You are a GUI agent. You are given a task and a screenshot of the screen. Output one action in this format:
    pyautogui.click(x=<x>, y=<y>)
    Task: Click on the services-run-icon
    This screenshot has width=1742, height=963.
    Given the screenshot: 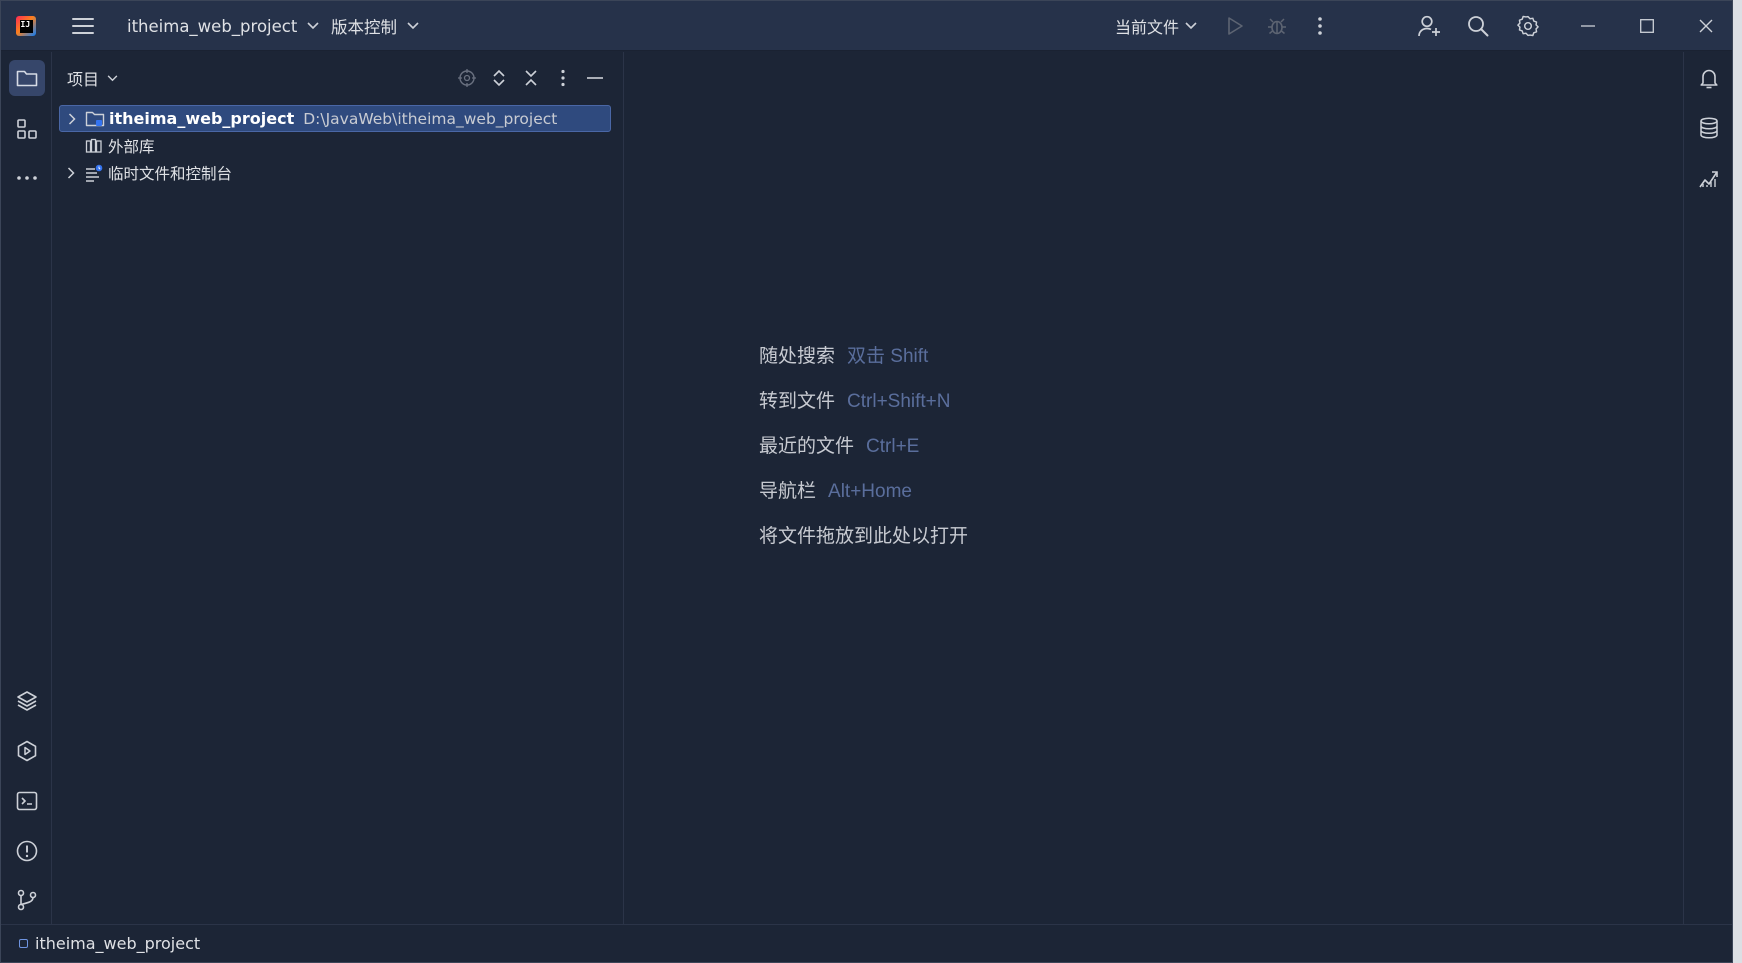 What is the action you would take?
    pyautogui.click(x=27, y=751)
    